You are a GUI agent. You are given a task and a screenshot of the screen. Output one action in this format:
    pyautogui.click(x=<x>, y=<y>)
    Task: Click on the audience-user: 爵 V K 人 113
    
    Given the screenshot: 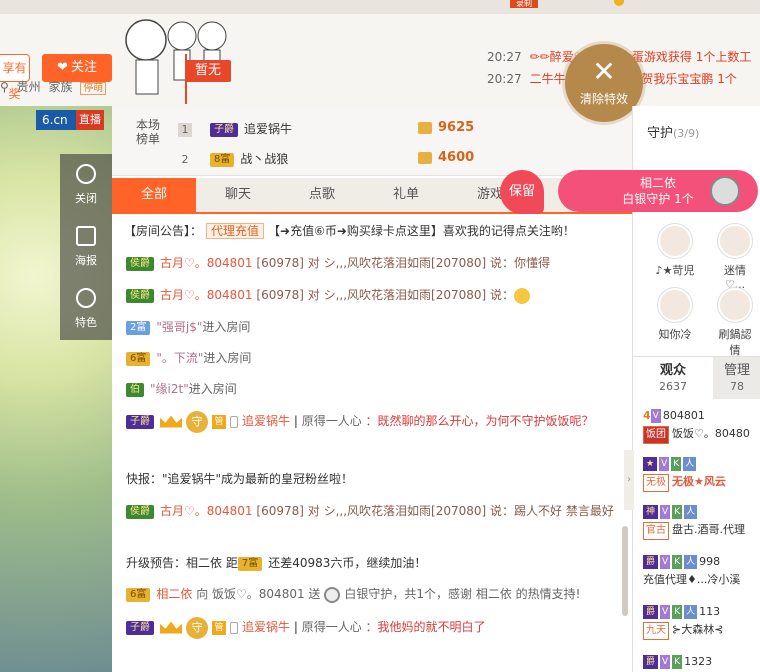 What is the action you would take?
    pyautogui.click(x=681, y=612)
    